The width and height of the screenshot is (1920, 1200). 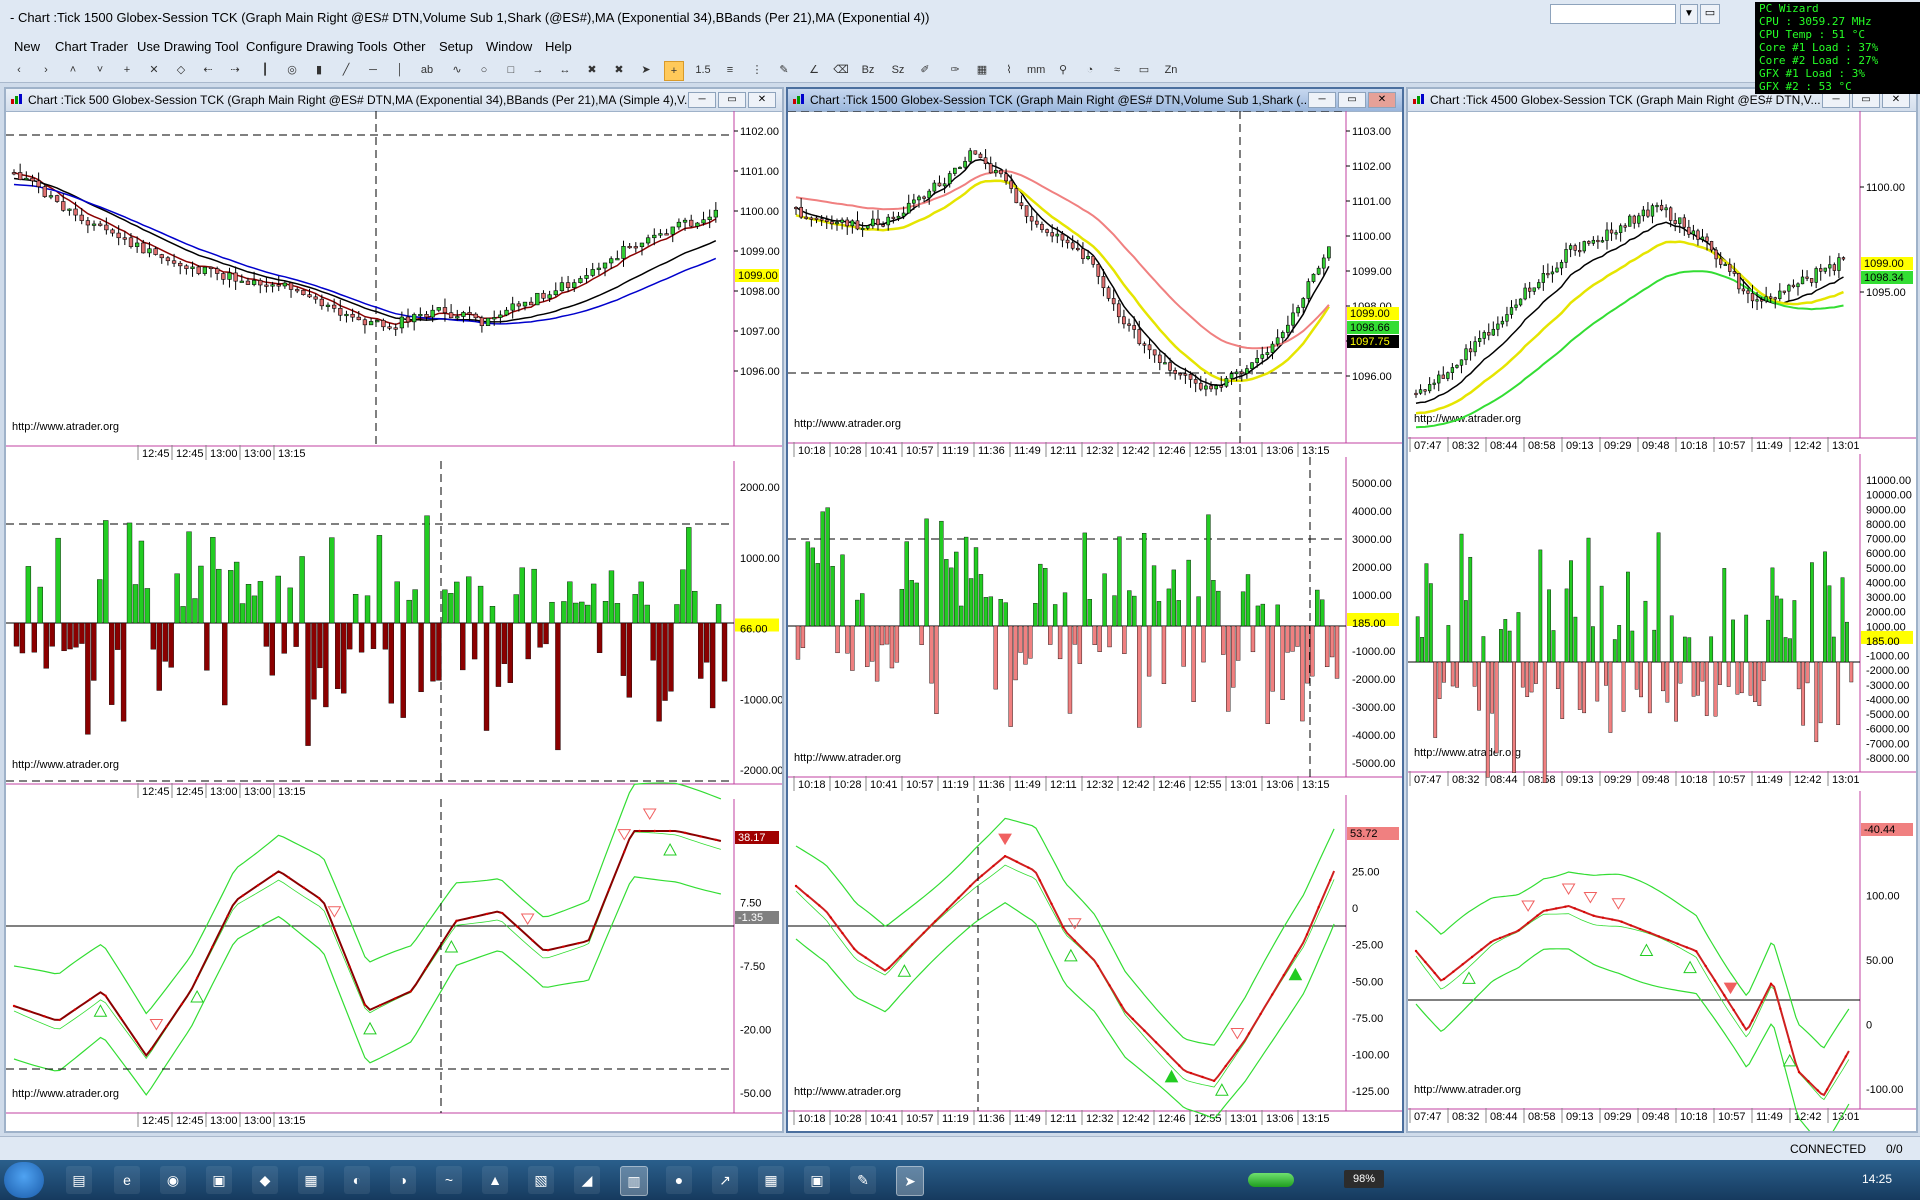 I want to click on arrow-right-2-icon: ⇢, so click(x=235, y=70).